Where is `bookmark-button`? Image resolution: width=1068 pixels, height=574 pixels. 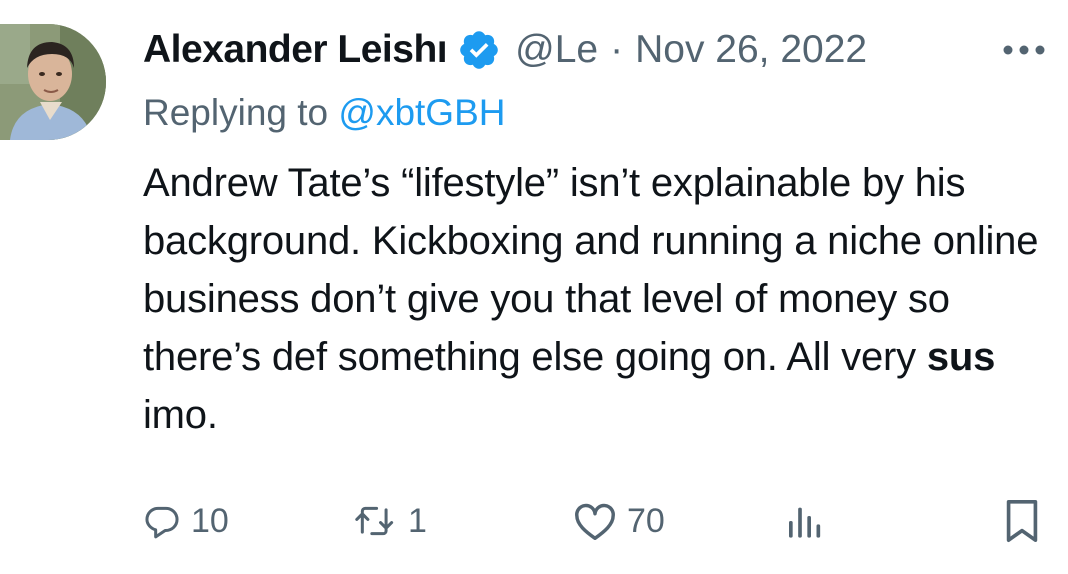 bookmark-button is located at coordinates (1022, 521).